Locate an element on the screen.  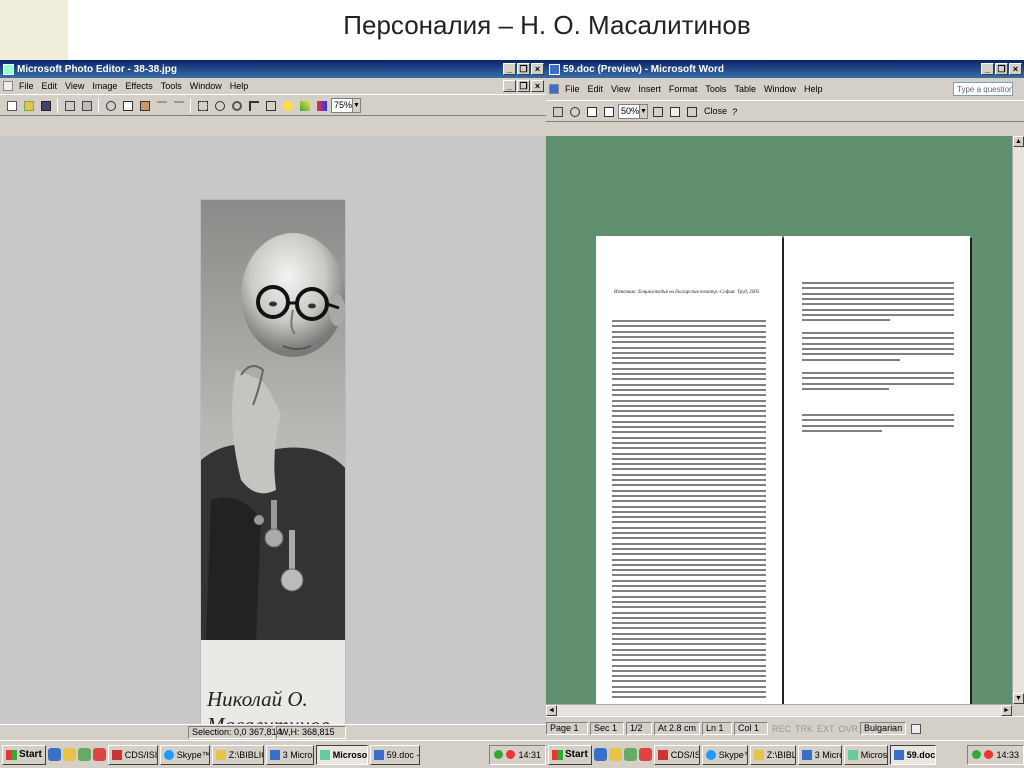
status-rec: REC is located at coordinates (781, 729).